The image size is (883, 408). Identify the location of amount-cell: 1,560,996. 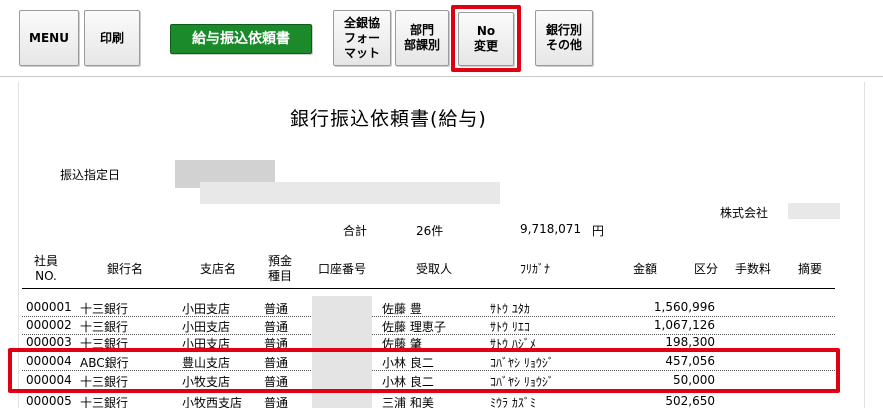
(684, 307).